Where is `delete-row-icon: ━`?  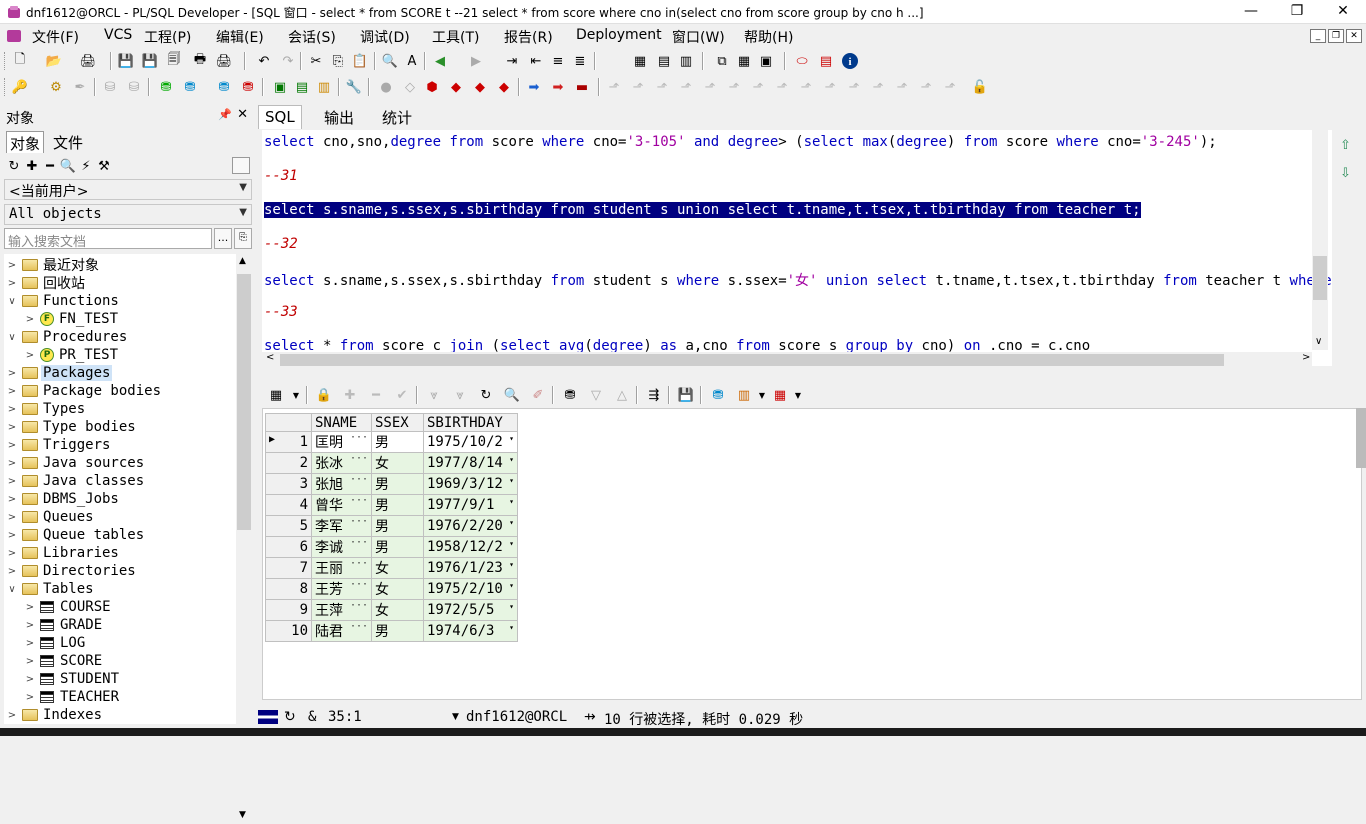 delete-row-icon: ━ is located at coordinates (376, 395).